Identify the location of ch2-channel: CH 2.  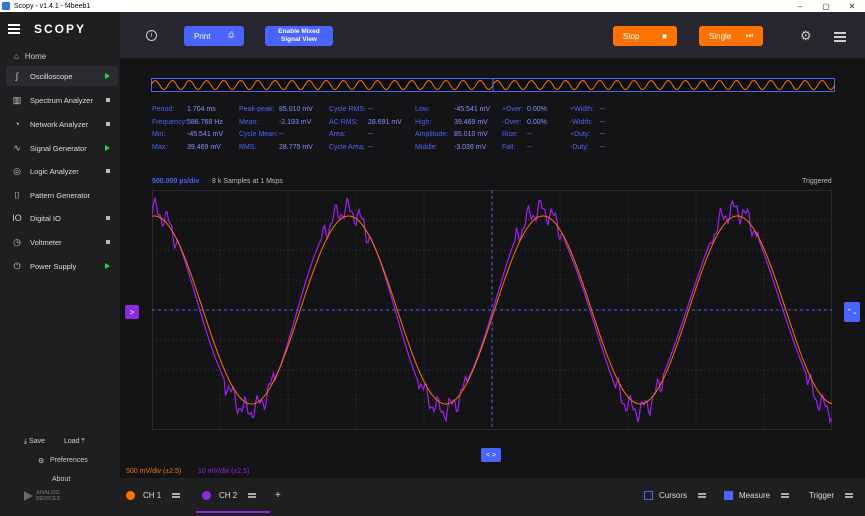
(230, 495).